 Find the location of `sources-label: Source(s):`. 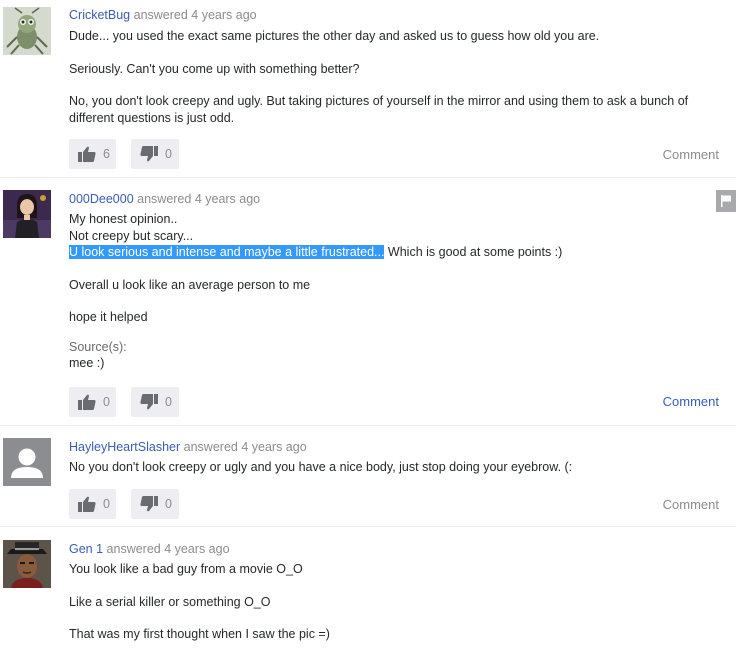

sources-label: Source(s): is located at coordinates (98, 346).